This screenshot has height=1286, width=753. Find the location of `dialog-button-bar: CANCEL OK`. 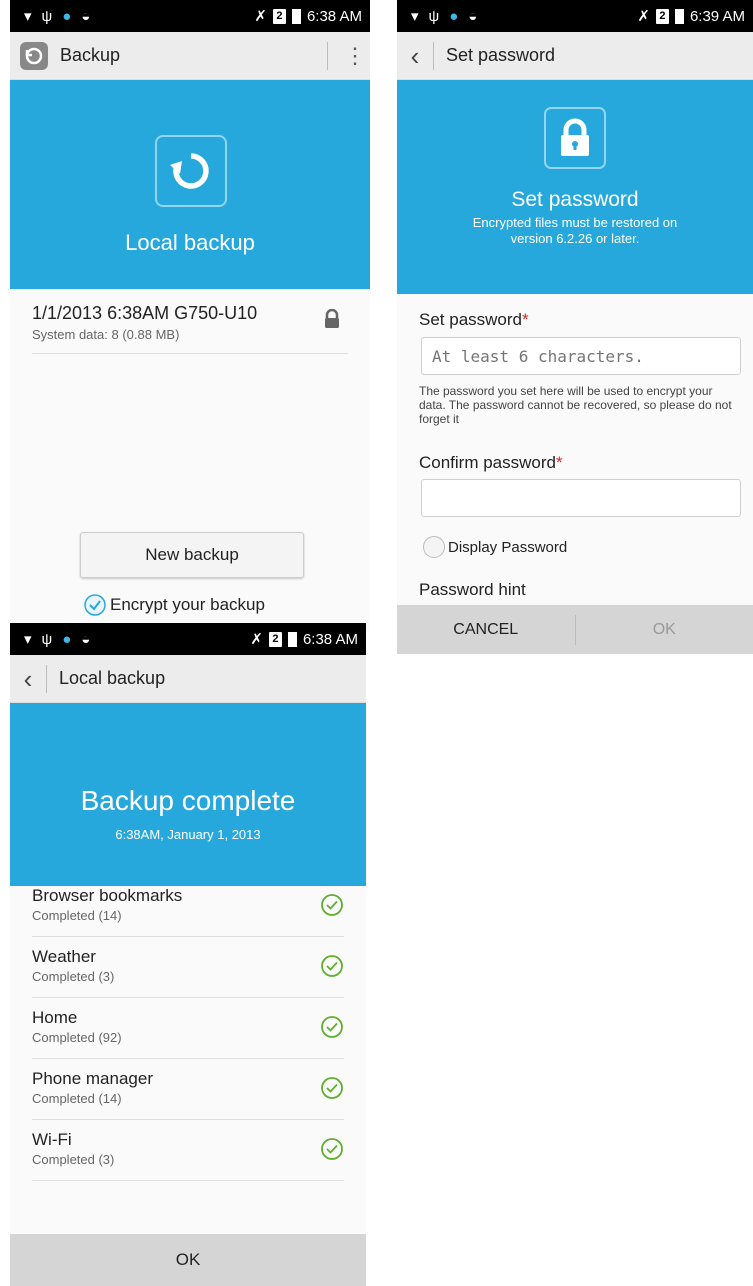

dialog-button-bar: CANCEL OK is located at coordinates (575, 629).